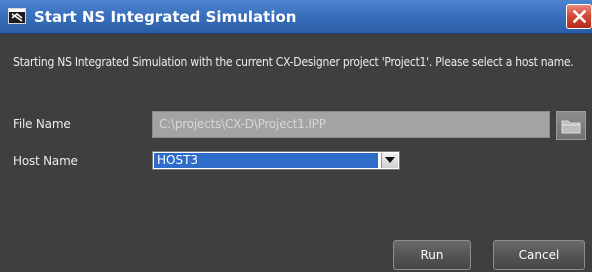 The width and height of the screenshot is (592, 272). I want to click on dropdown-toggle, so click(389, 160).